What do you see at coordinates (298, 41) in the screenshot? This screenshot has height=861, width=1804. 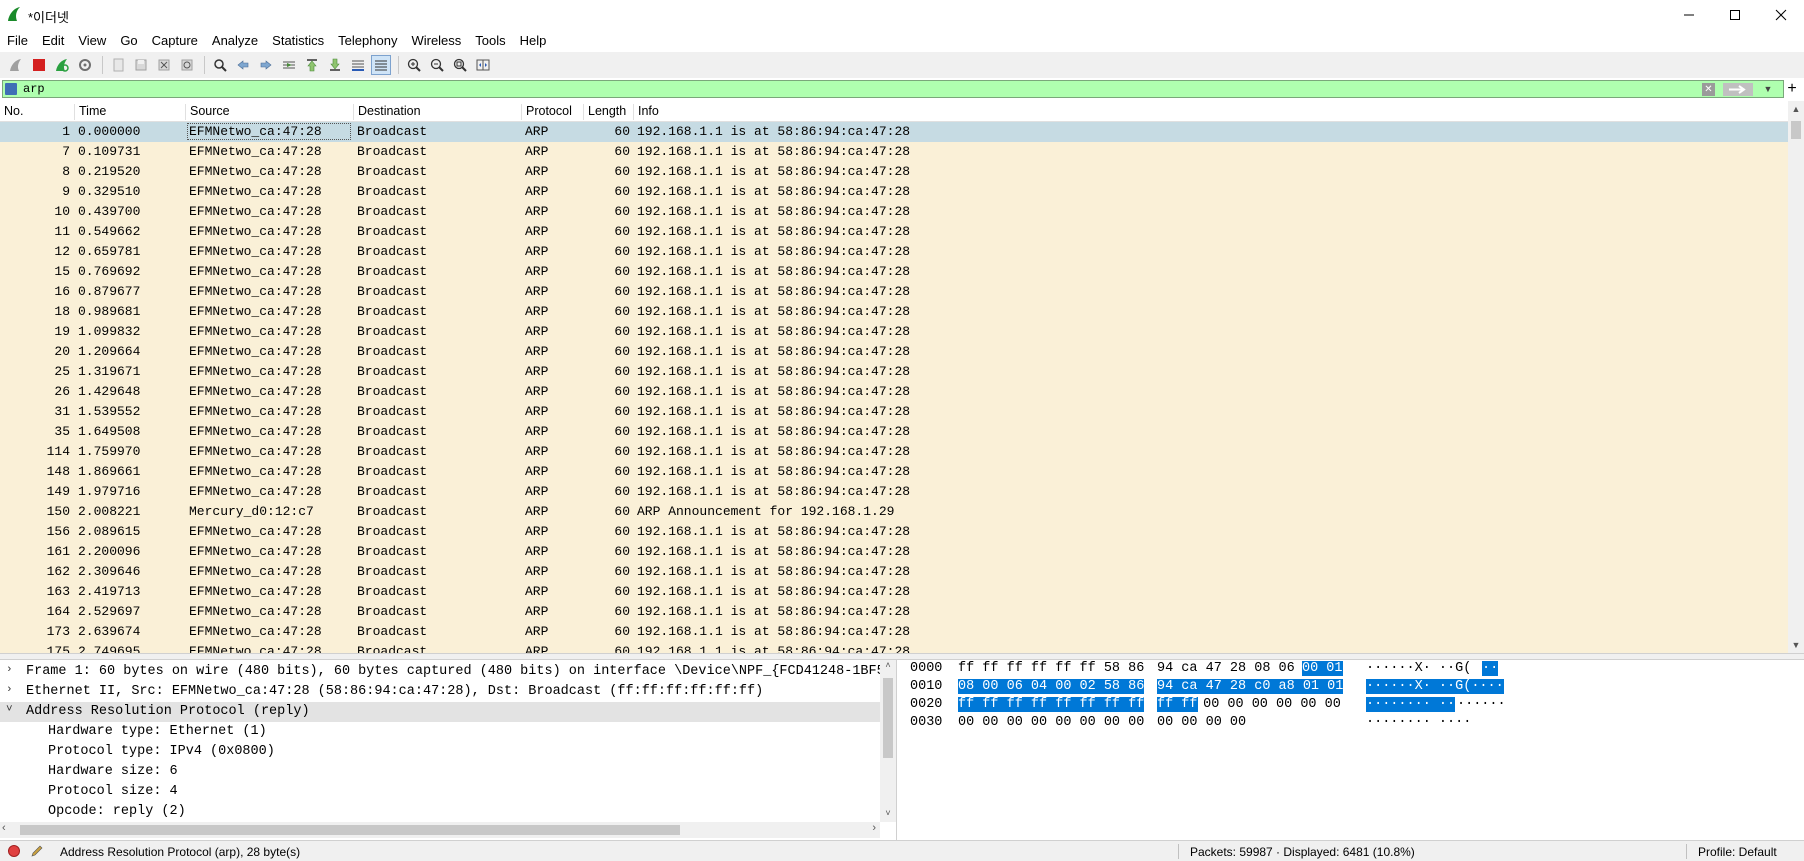 I see `menu-statistics: Statistics` at bounding box center [298, 41].